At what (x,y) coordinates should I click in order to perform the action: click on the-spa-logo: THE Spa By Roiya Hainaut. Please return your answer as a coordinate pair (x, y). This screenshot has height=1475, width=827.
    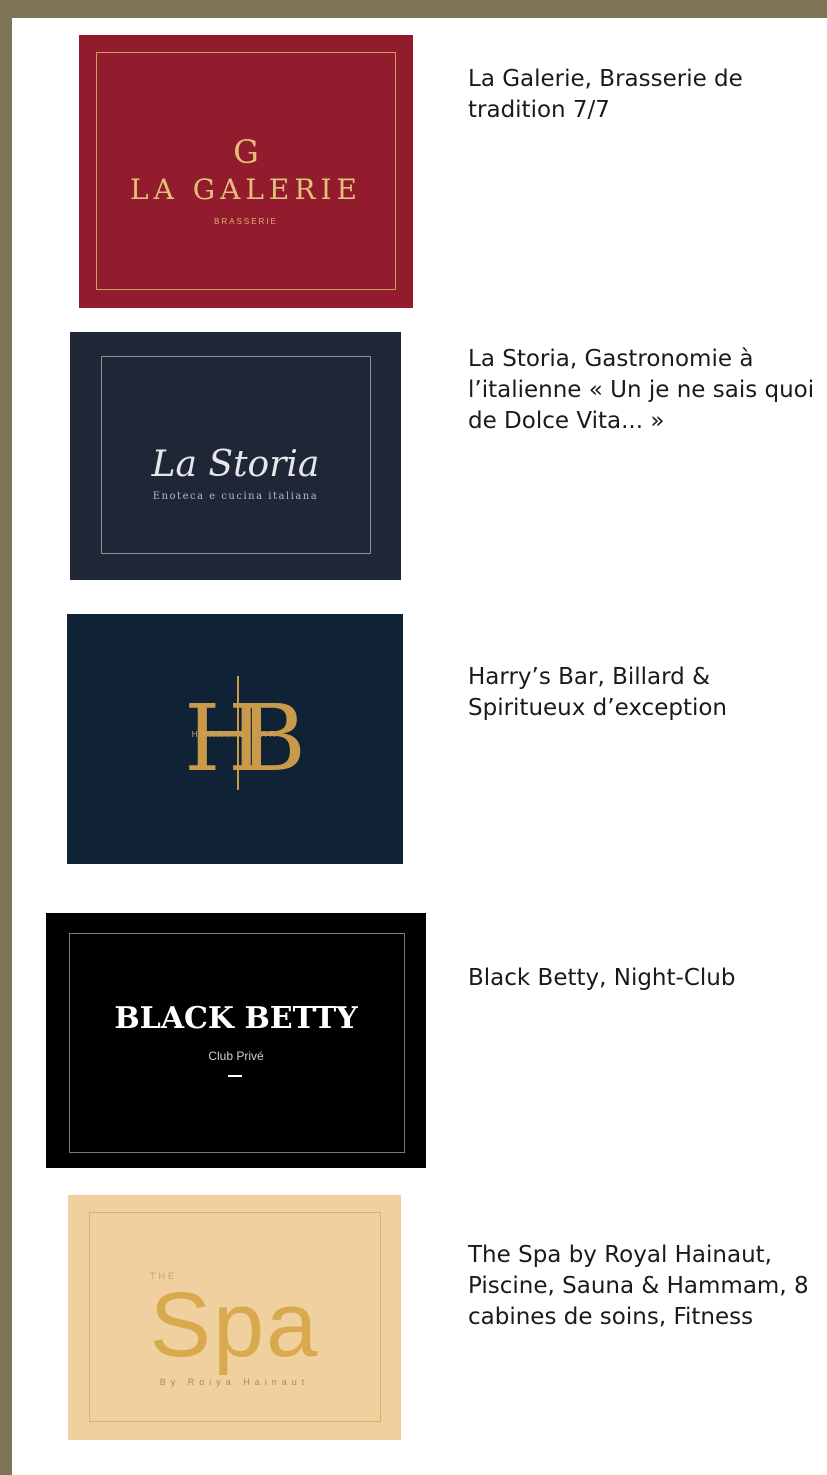
    Looking at the image, I should click on (234, 1317).